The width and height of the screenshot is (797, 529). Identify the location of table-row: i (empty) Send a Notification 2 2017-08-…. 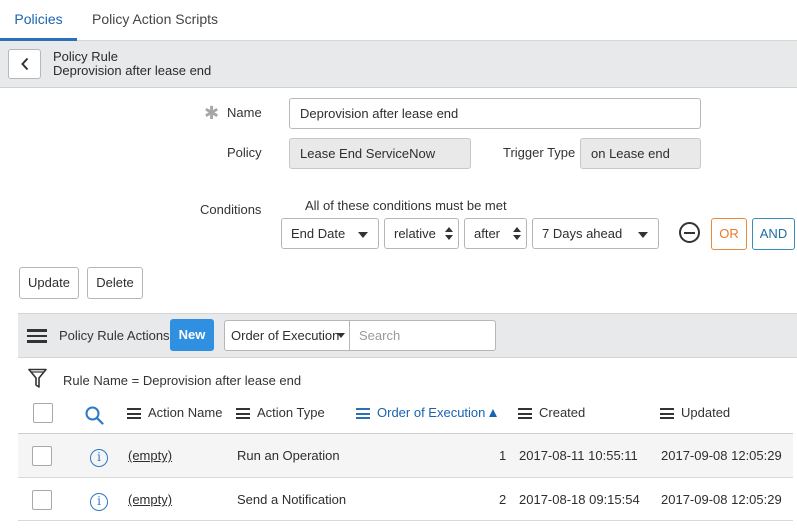
(405, 499).